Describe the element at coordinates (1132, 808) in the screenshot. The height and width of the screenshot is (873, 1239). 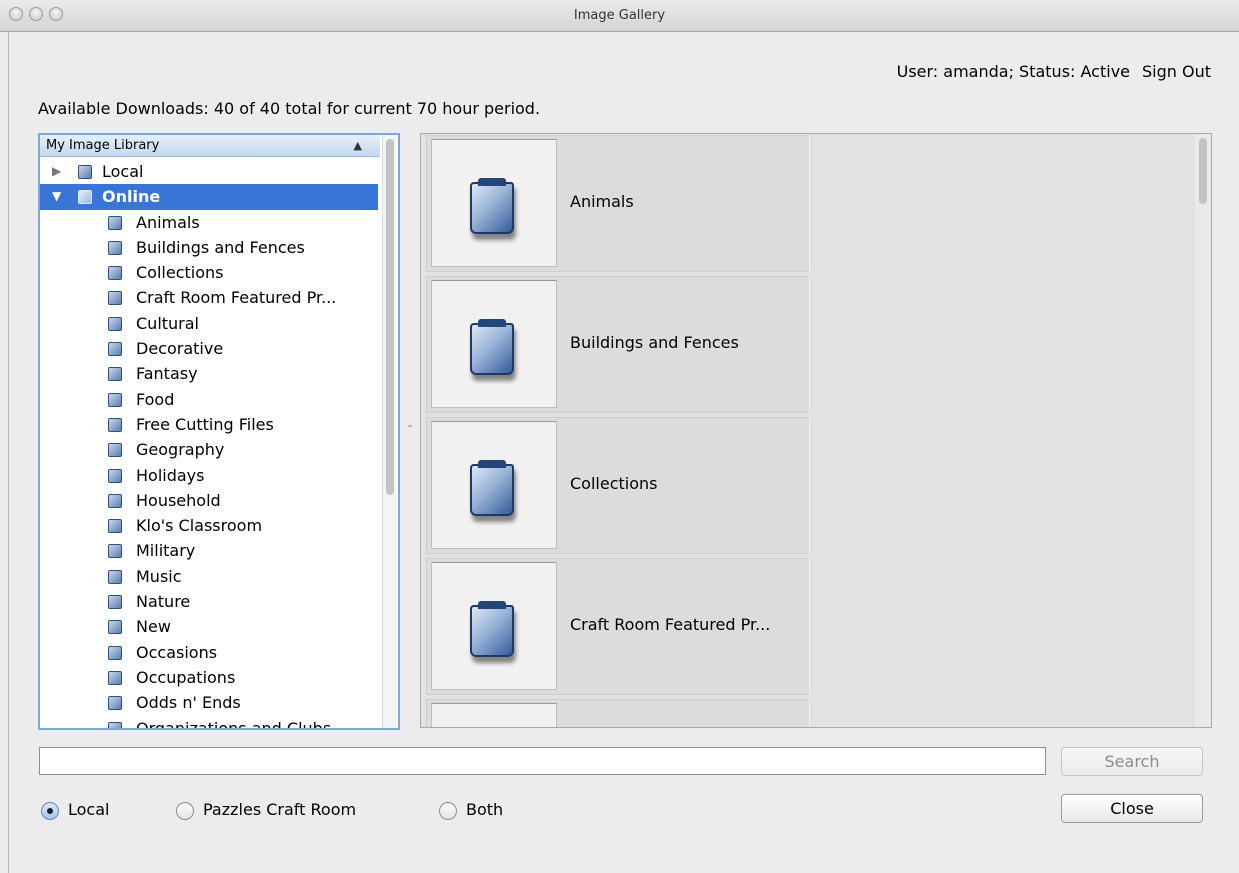
I see `close-button: Close` at that location.